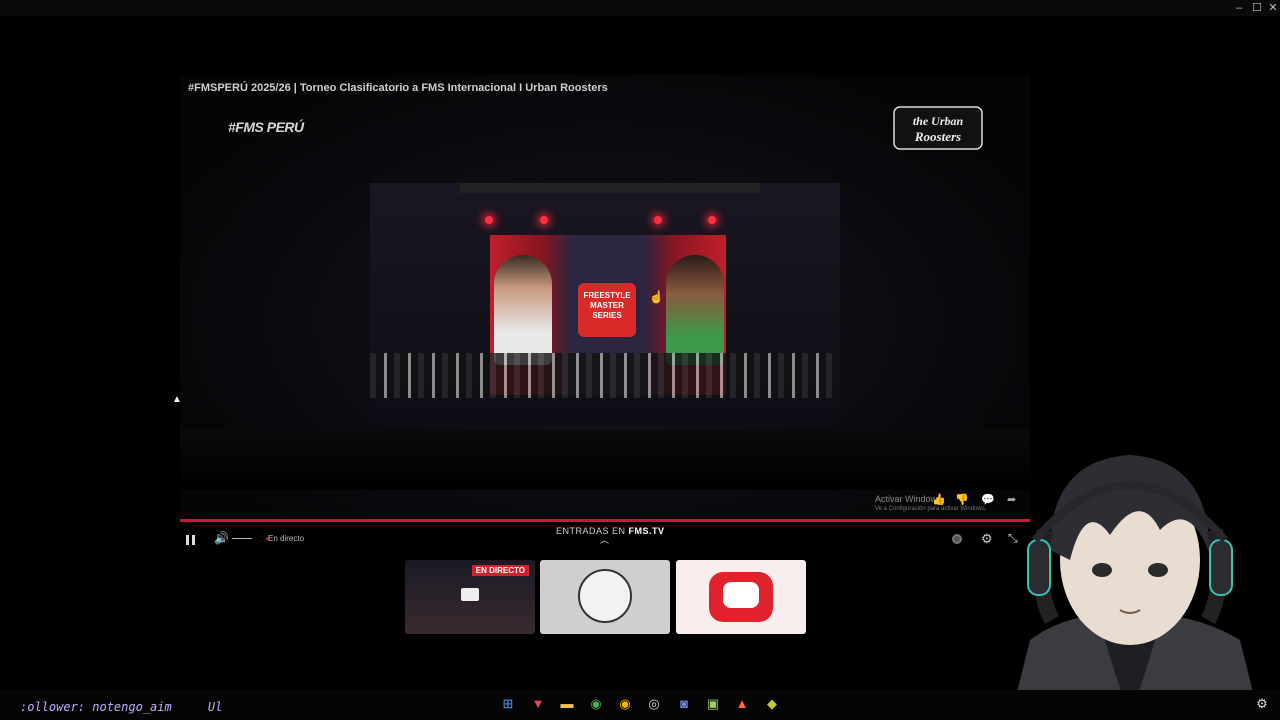 This screenshot has height=720, width=1280. I want to click on discord-icon-face, so click(741, 595).